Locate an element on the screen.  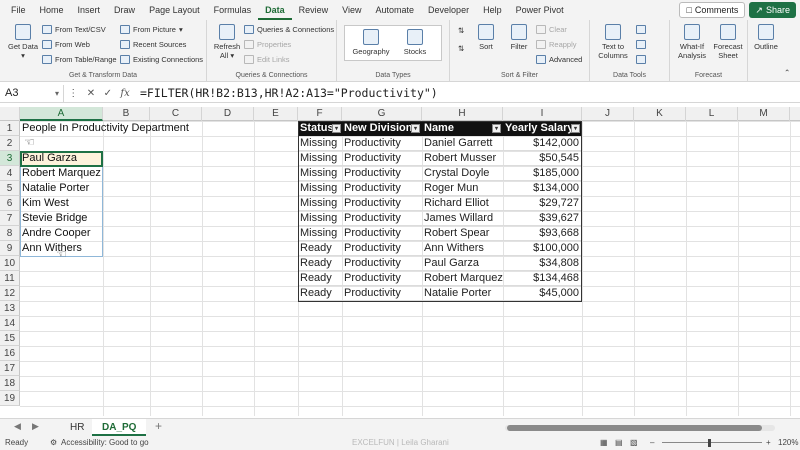
column-header-l: L is located at coordinates (712, 114).